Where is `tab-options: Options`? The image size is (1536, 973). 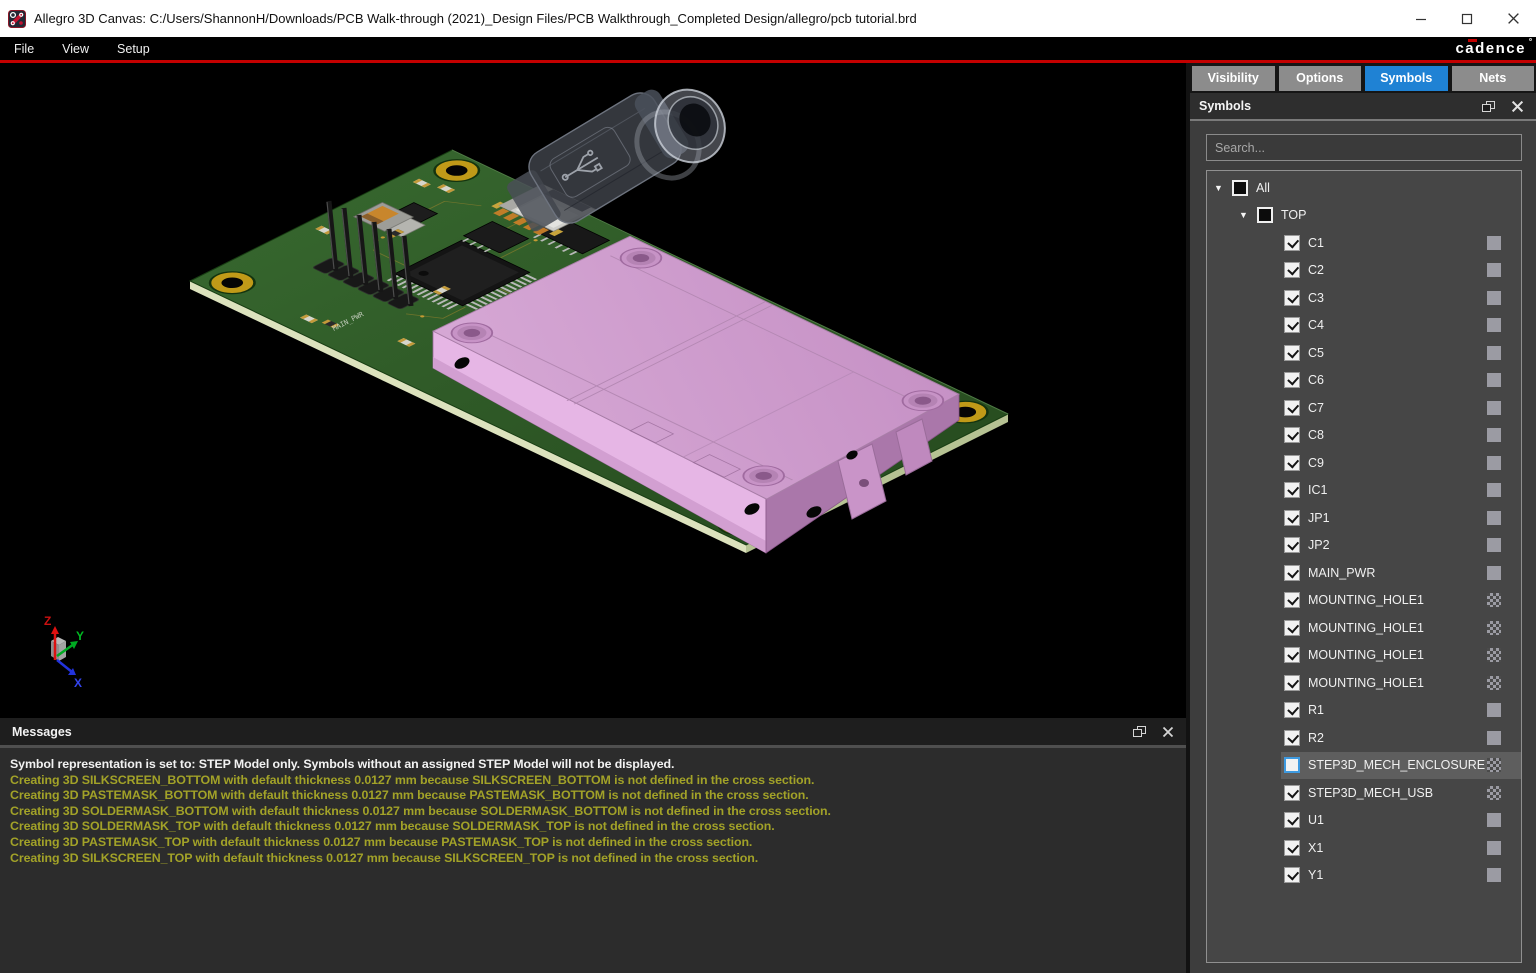
tab-options: Options is located at coordinates (1319, 78).